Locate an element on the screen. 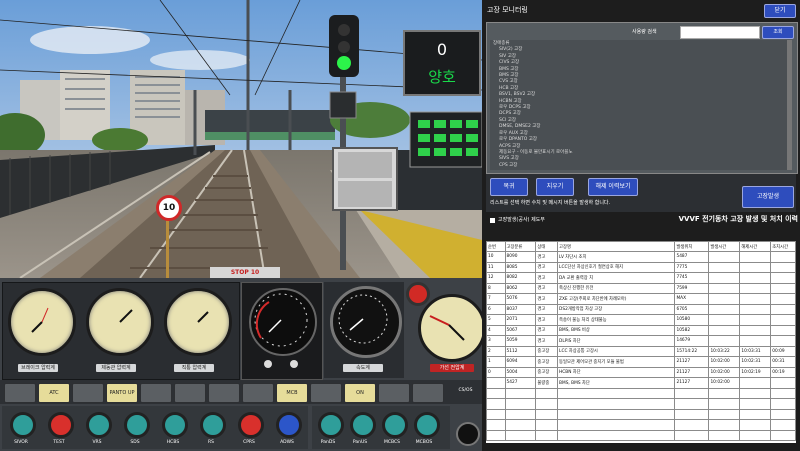 The image size is (800, 451). knob-label: SDS is located at coordinates (135, 442).